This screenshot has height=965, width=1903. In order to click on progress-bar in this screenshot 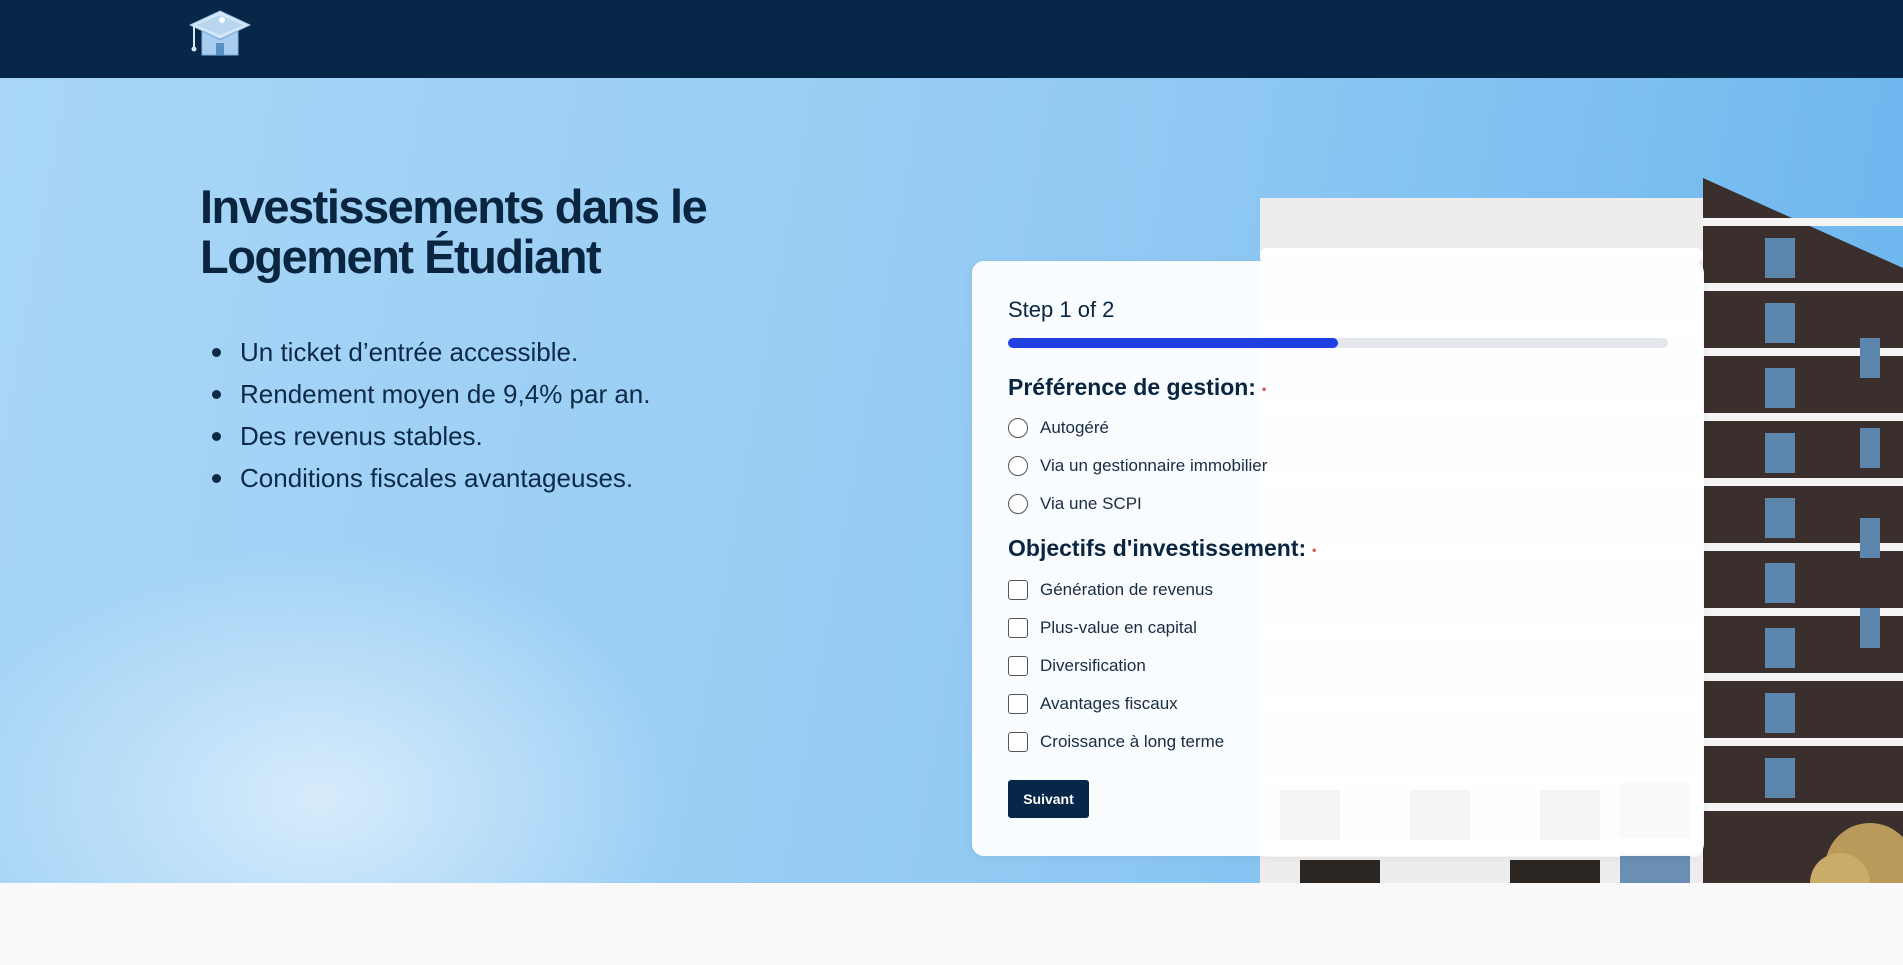, I will do `click(1338, 343)`.